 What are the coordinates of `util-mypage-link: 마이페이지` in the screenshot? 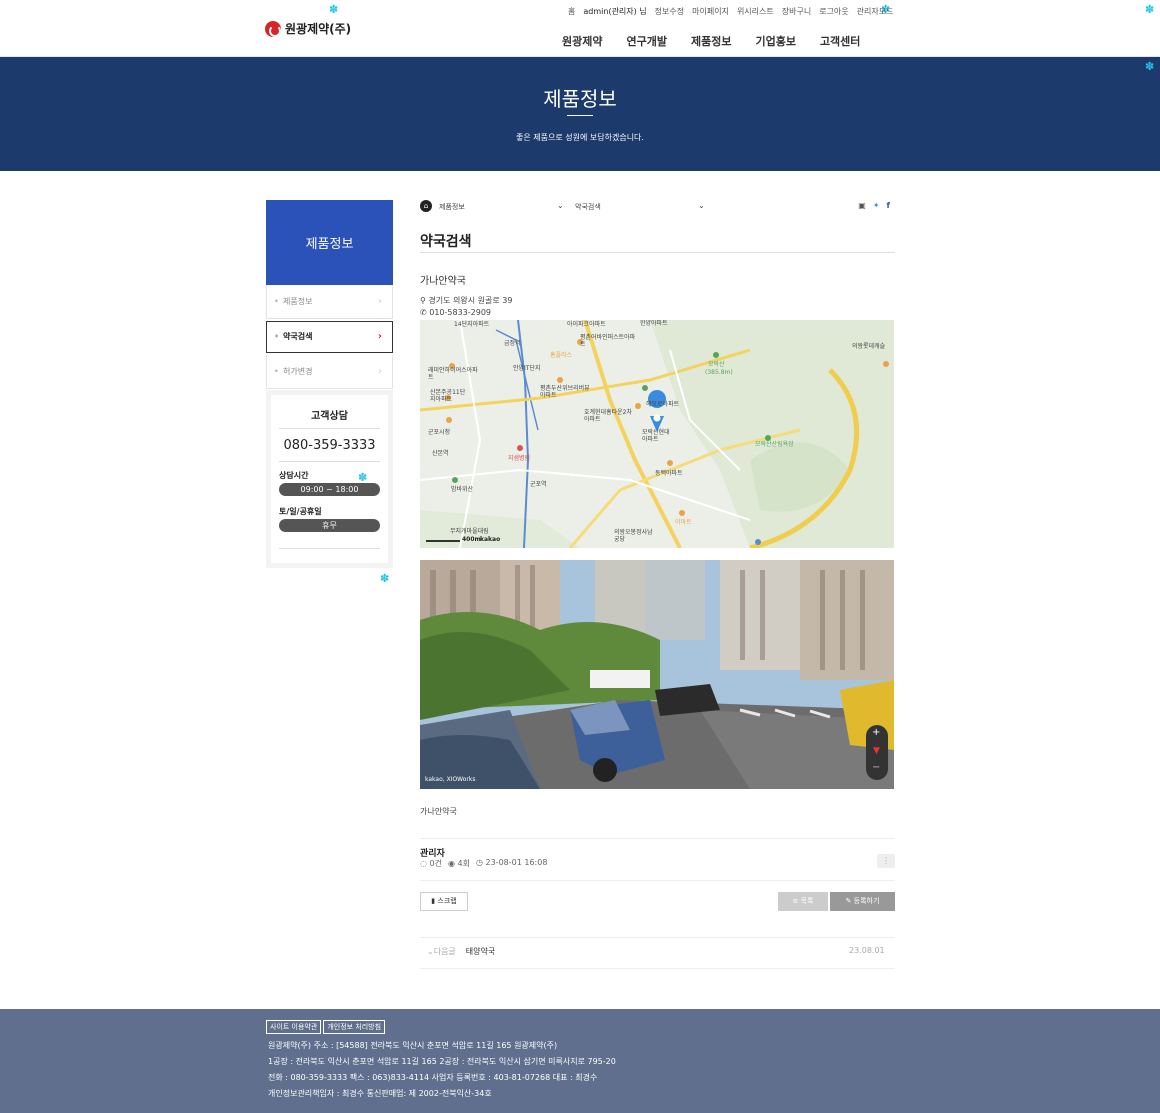 It's located at (710, 11).